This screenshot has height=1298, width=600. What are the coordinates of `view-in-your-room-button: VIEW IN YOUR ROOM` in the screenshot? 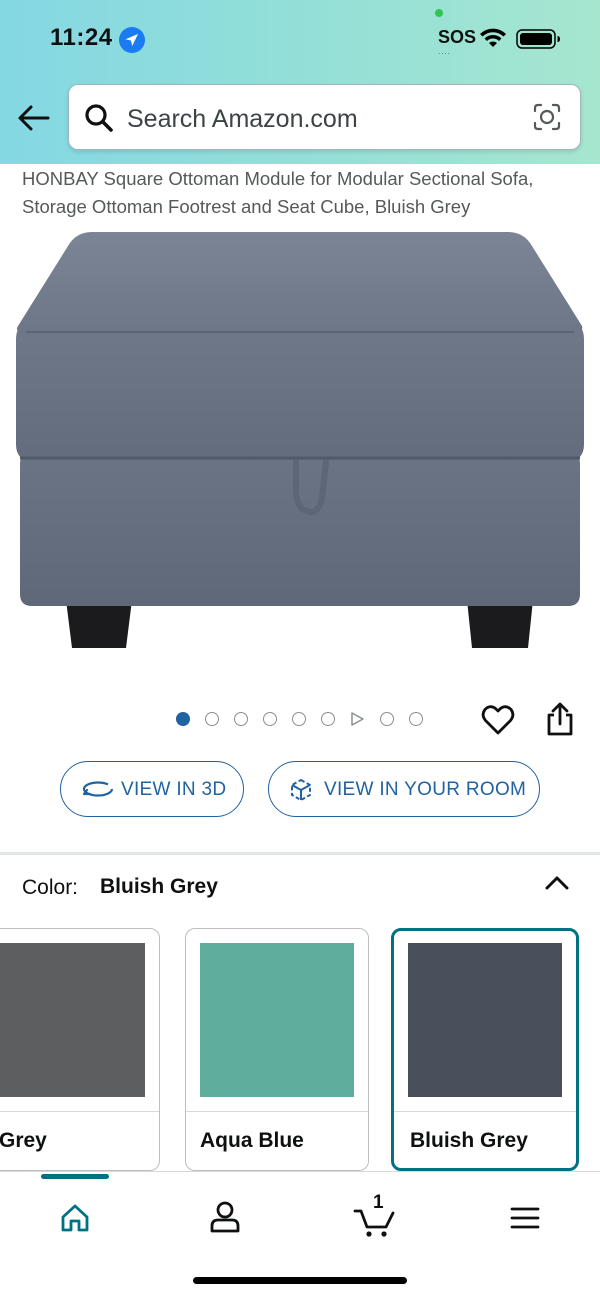 It's located at (404, 789).